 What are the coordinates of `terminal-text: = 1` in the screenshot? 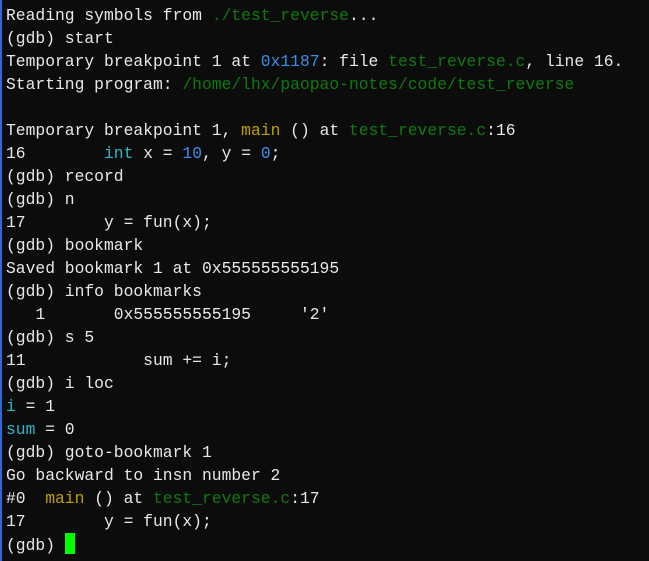 It's located at (35, 406).